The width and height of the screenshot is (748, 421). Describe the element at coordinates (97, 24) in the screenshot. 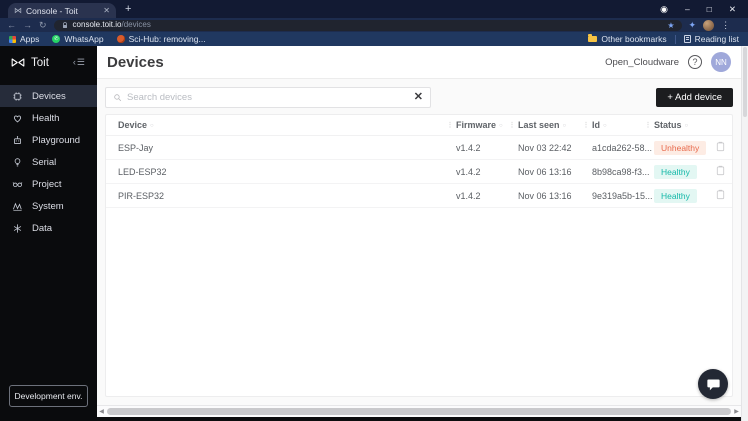

I see `url-host: console.toit.io` at that location.